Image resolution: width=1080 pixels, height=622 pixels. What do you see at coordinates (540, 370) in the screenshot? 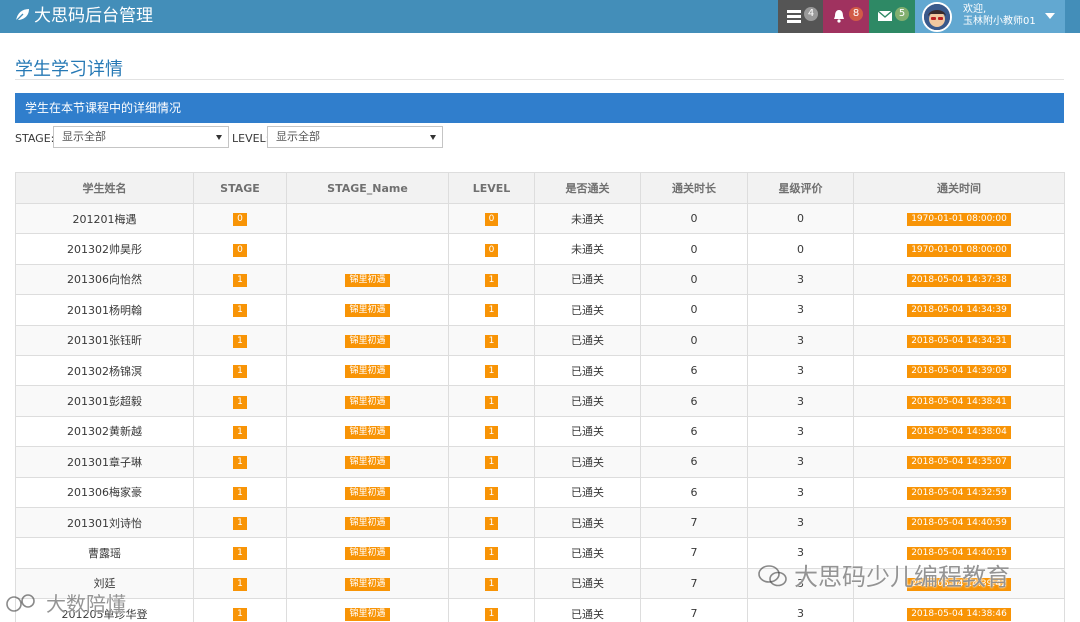
I see `table-row: 201302杨锦溟 1 锦里初遇 1 已通关 6 3 2018-05-04 14:39:09` at bounding box center [540, 370].